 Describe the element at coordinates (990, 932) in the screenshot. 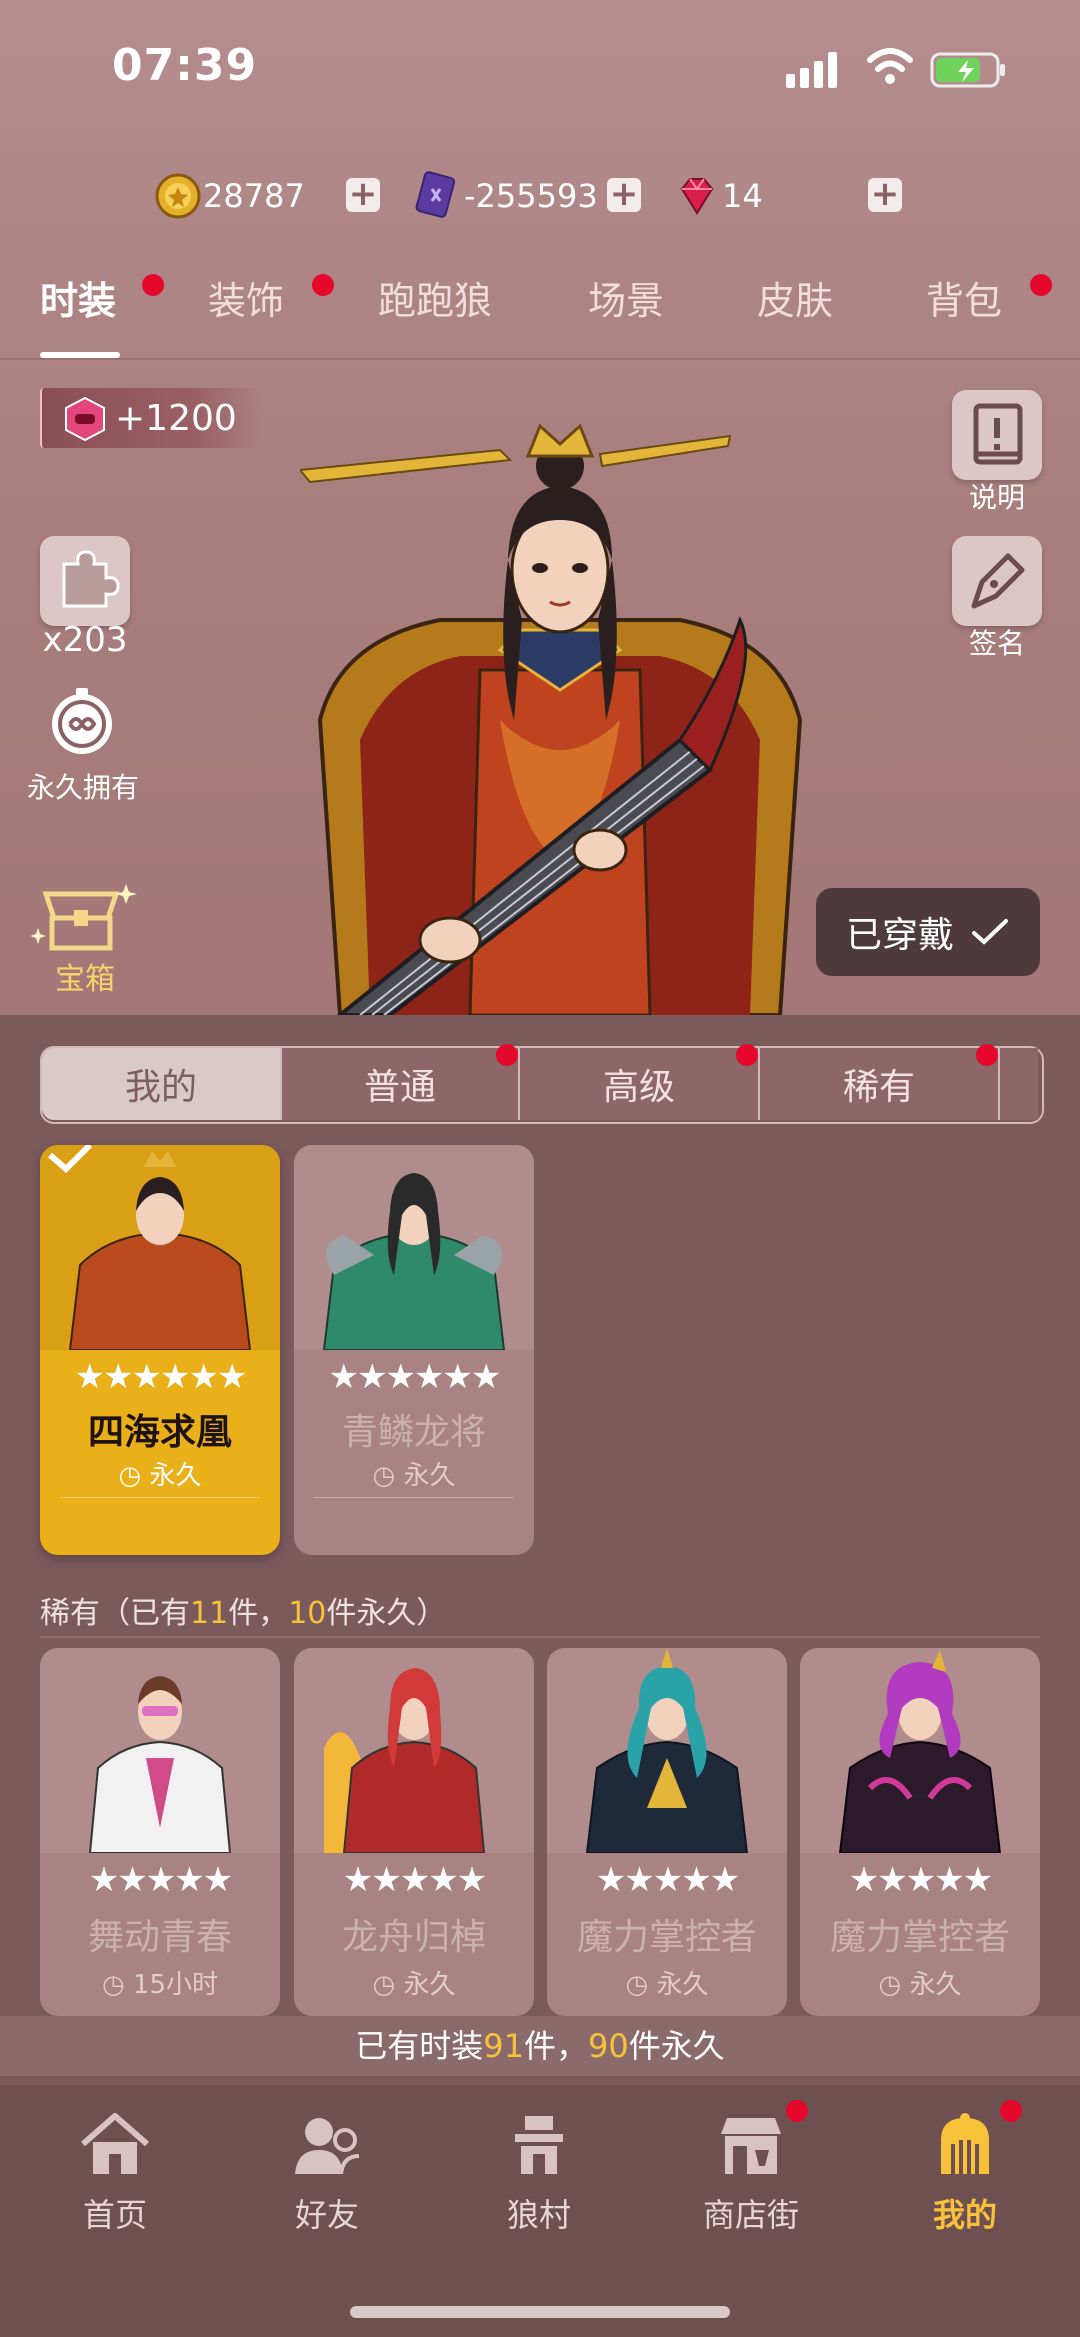

I see `check-icon` at that location.